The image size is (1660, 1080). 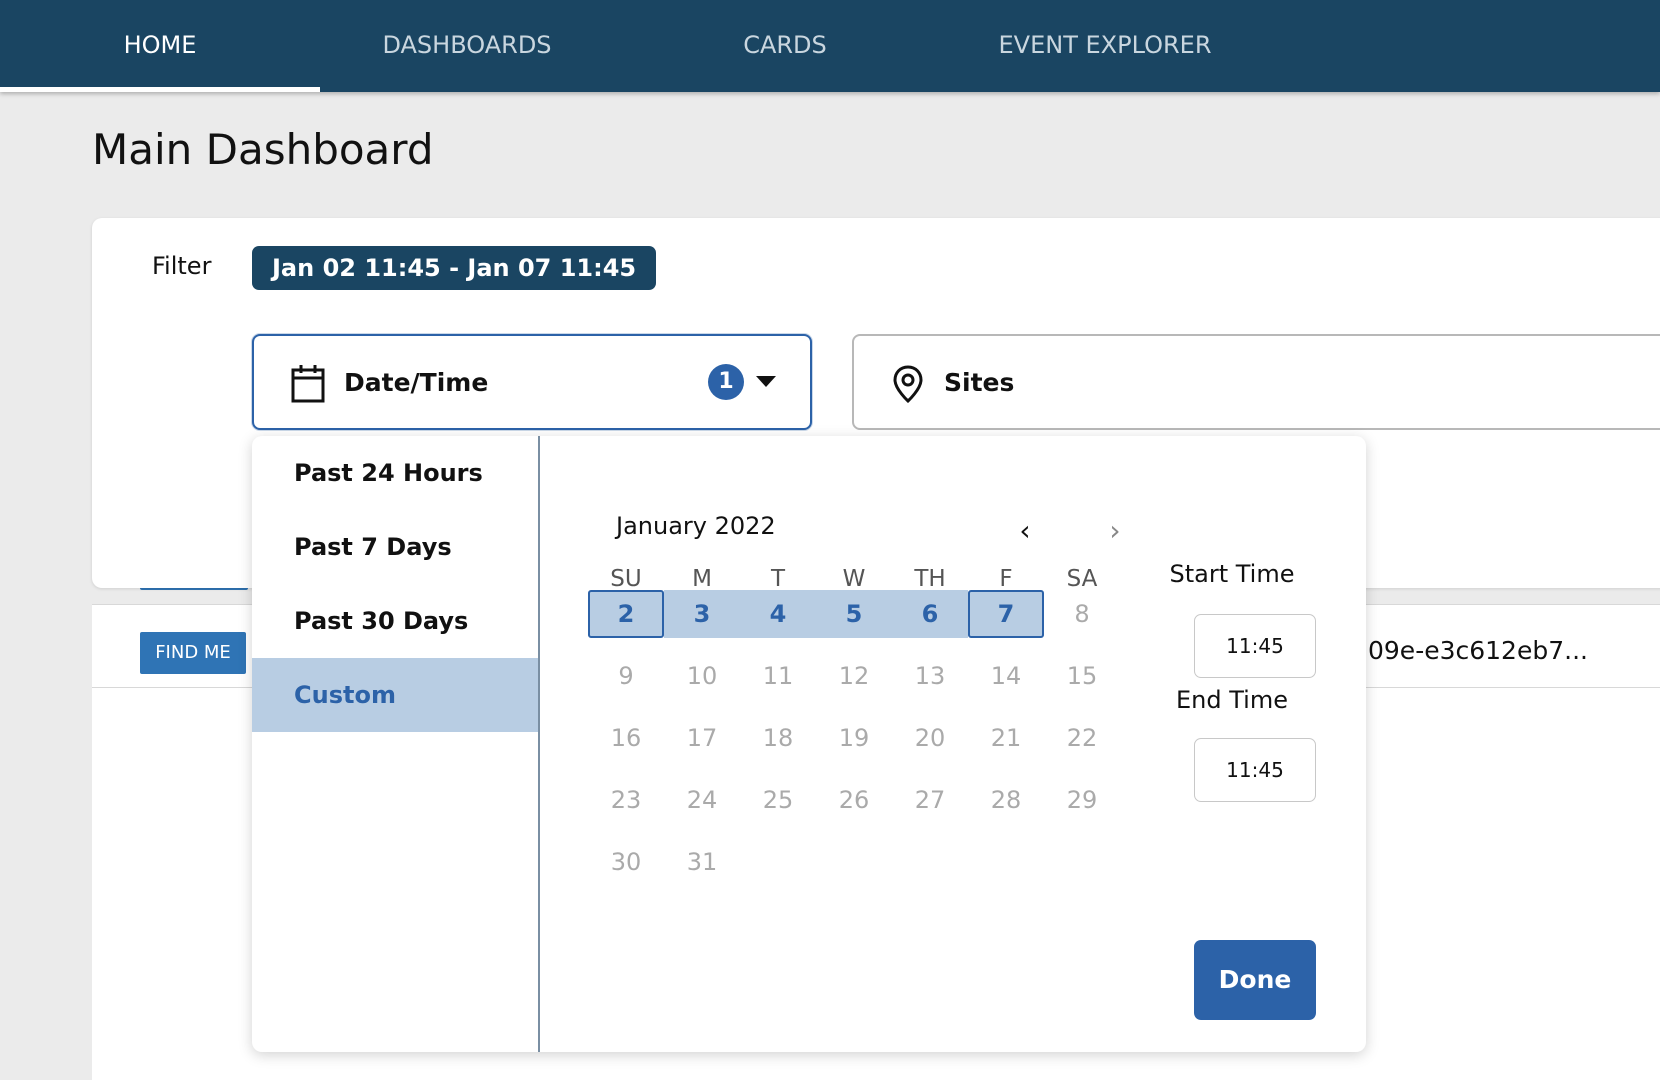 What do you see at coordinates (626, 676) in the screenshot?
I see `calendar-day: 9` at bounding box center [626, 676].